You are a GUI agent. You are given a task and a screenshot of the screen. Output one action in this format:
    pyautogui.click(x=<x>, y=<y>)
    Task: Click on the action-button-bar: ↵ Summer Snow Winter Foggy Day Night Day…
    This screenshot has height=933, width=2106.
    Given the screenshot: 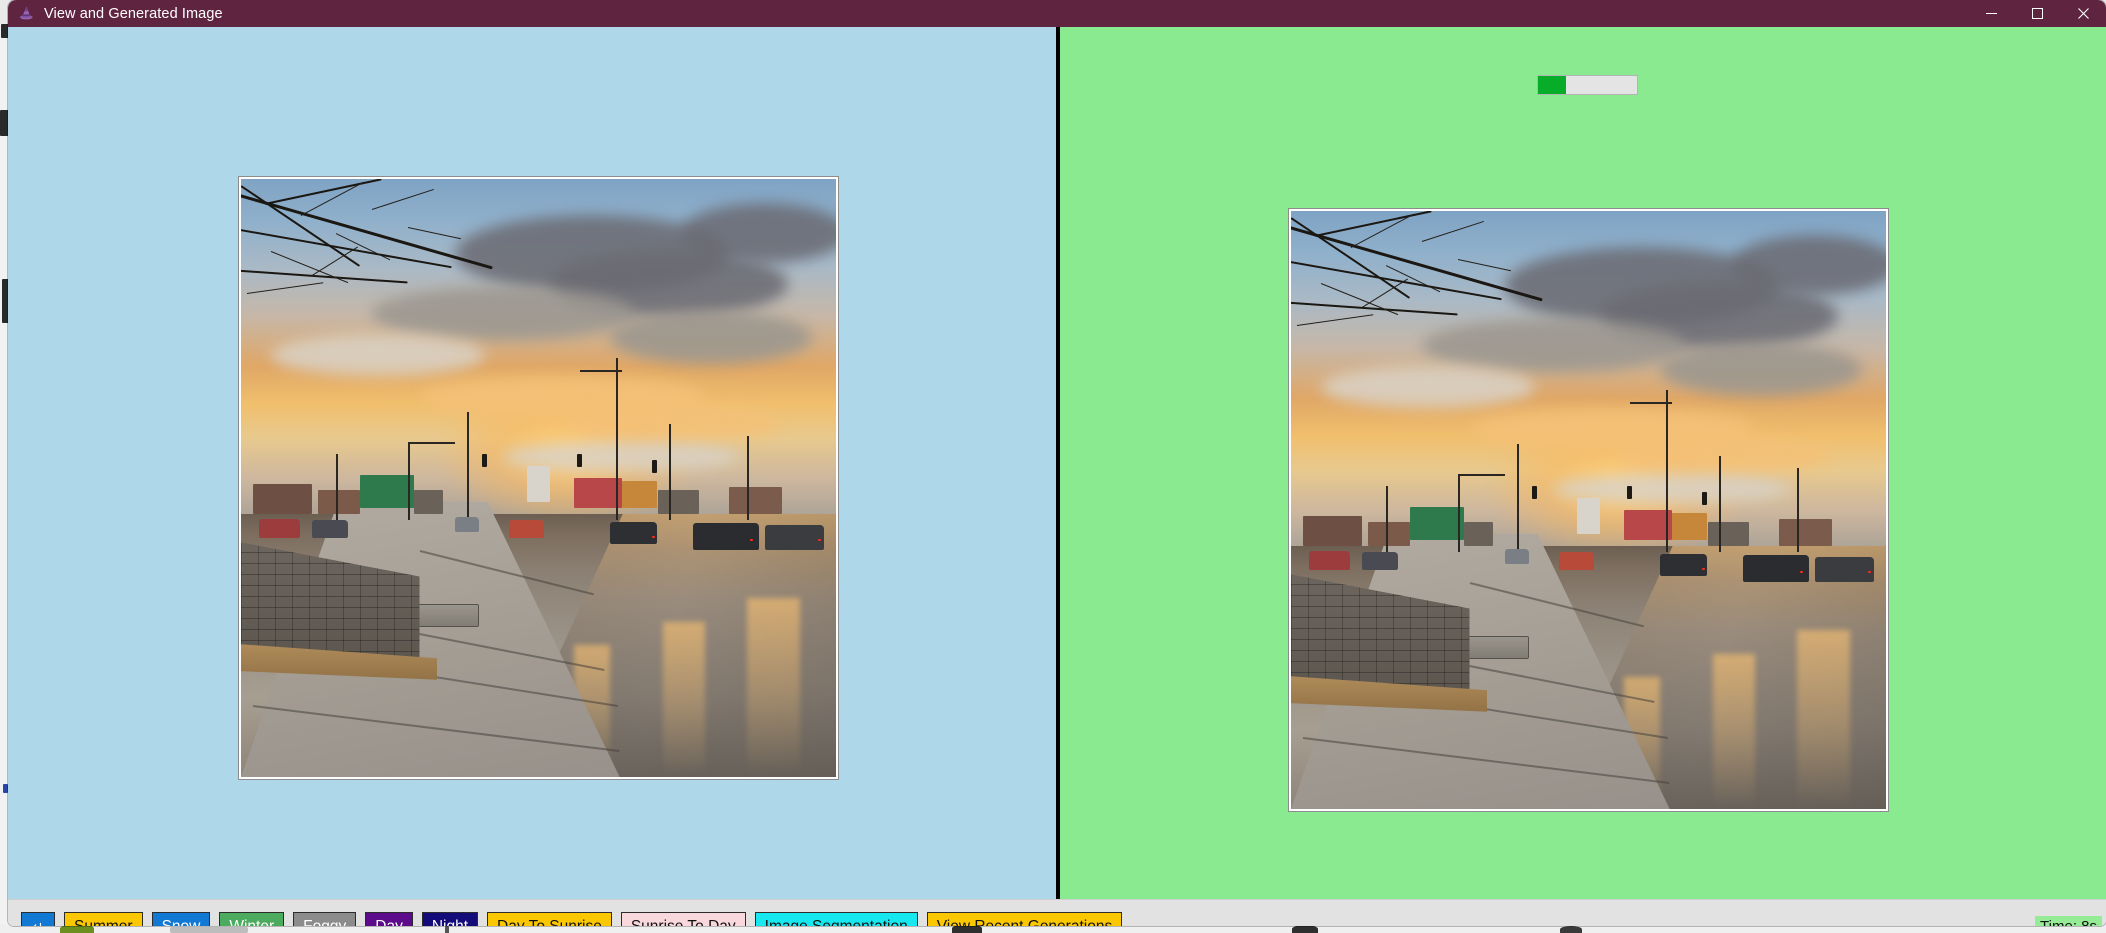 What is the action you would take?
    pyautogui.click(x=1057, y=912)
    